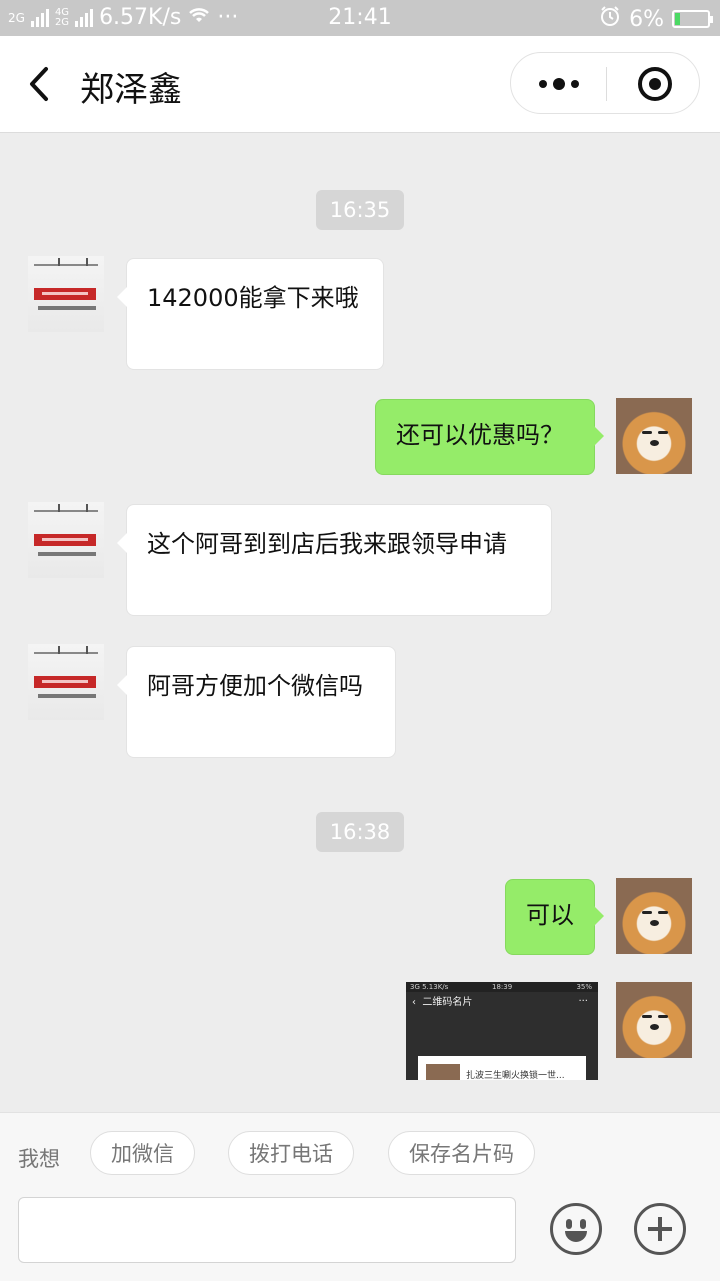 This screenshot has height=1281, width=720. I want to click on call-phone-chip: 拨打电话, so click(291, 1153).